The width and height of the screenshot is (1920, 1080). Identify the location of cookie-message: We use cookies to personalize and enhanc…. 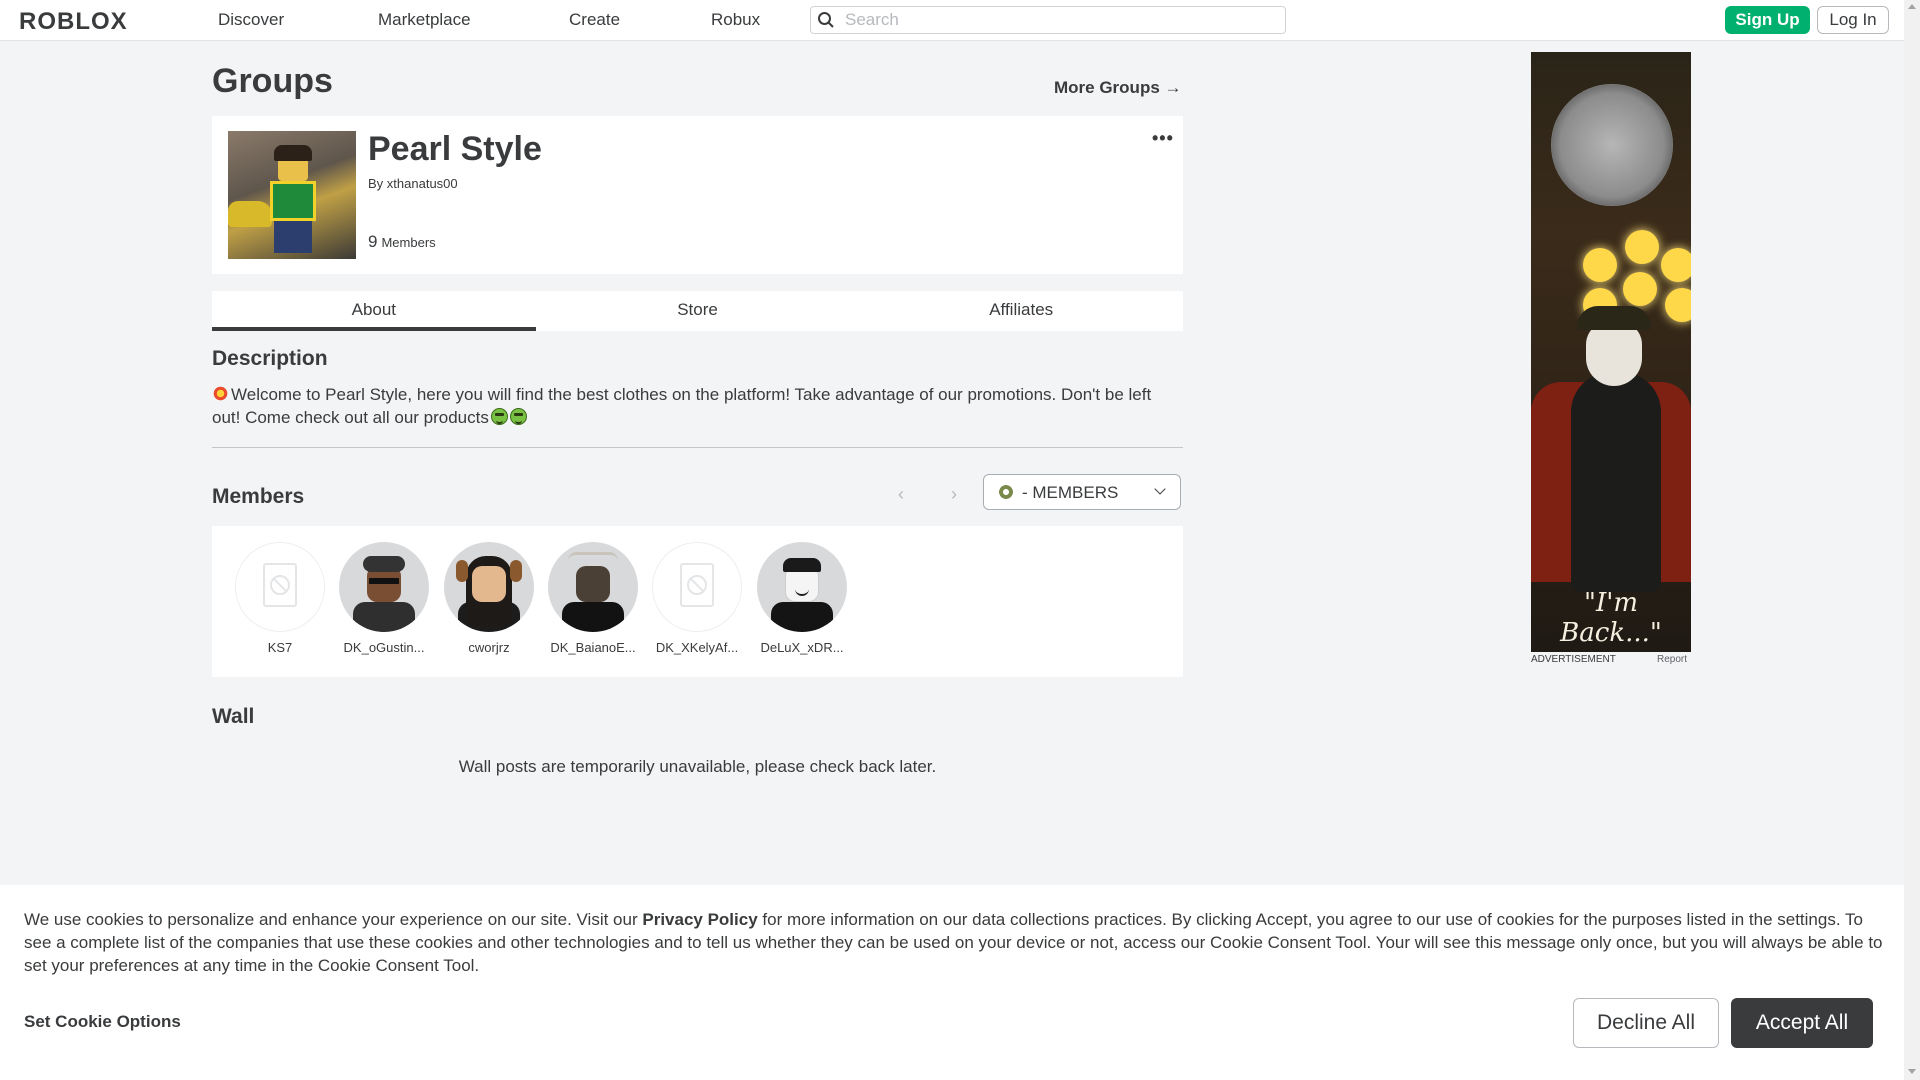
(954, 942).